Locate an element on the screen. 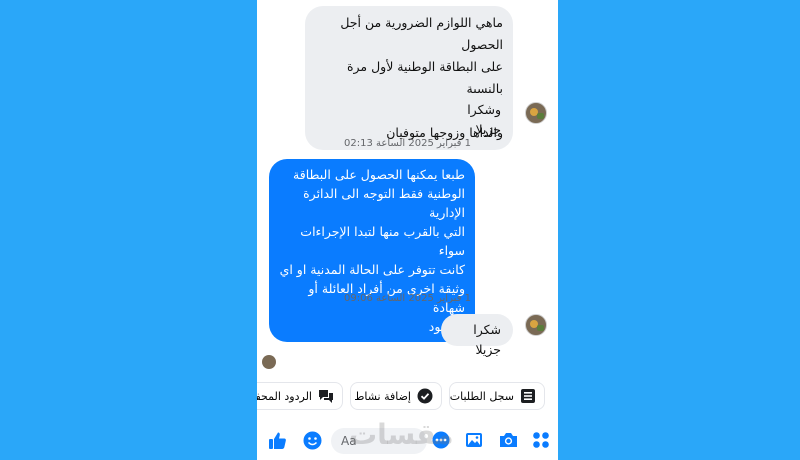 This screenshot has height=460, width=800. message-line: ماهي اللوازم الضرورية من أجل الحصول is located at coordinates (421, 33).